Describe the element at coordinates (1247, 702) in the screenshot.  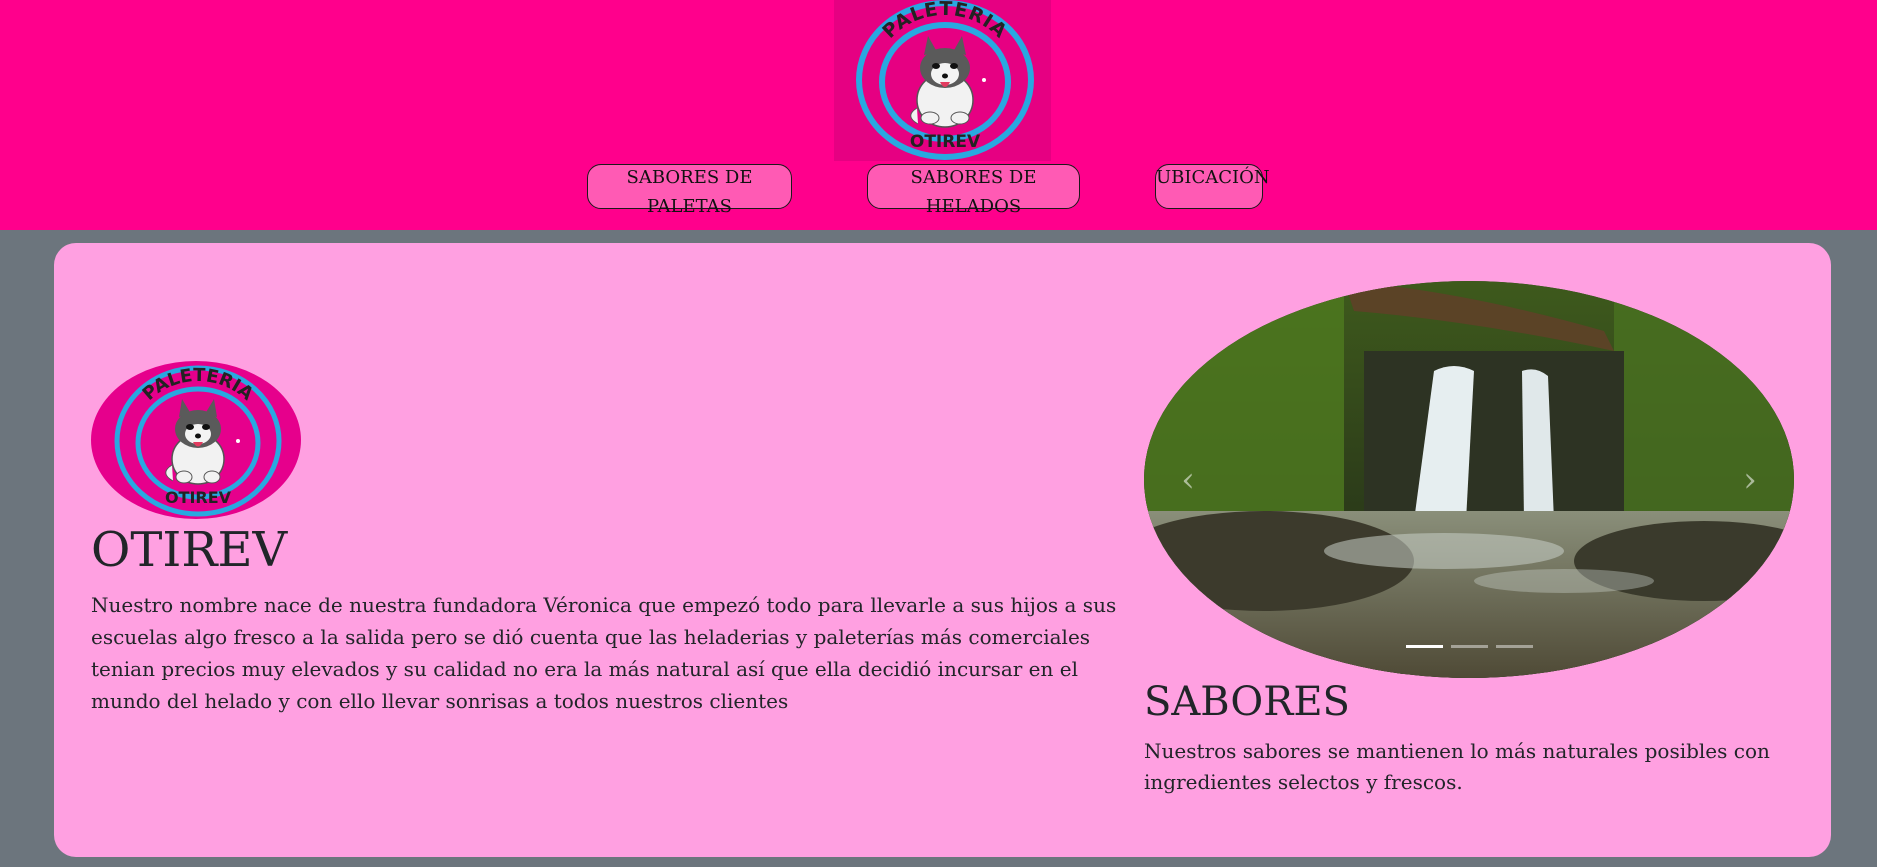
I see `flavors-title: SABORES` at that location.